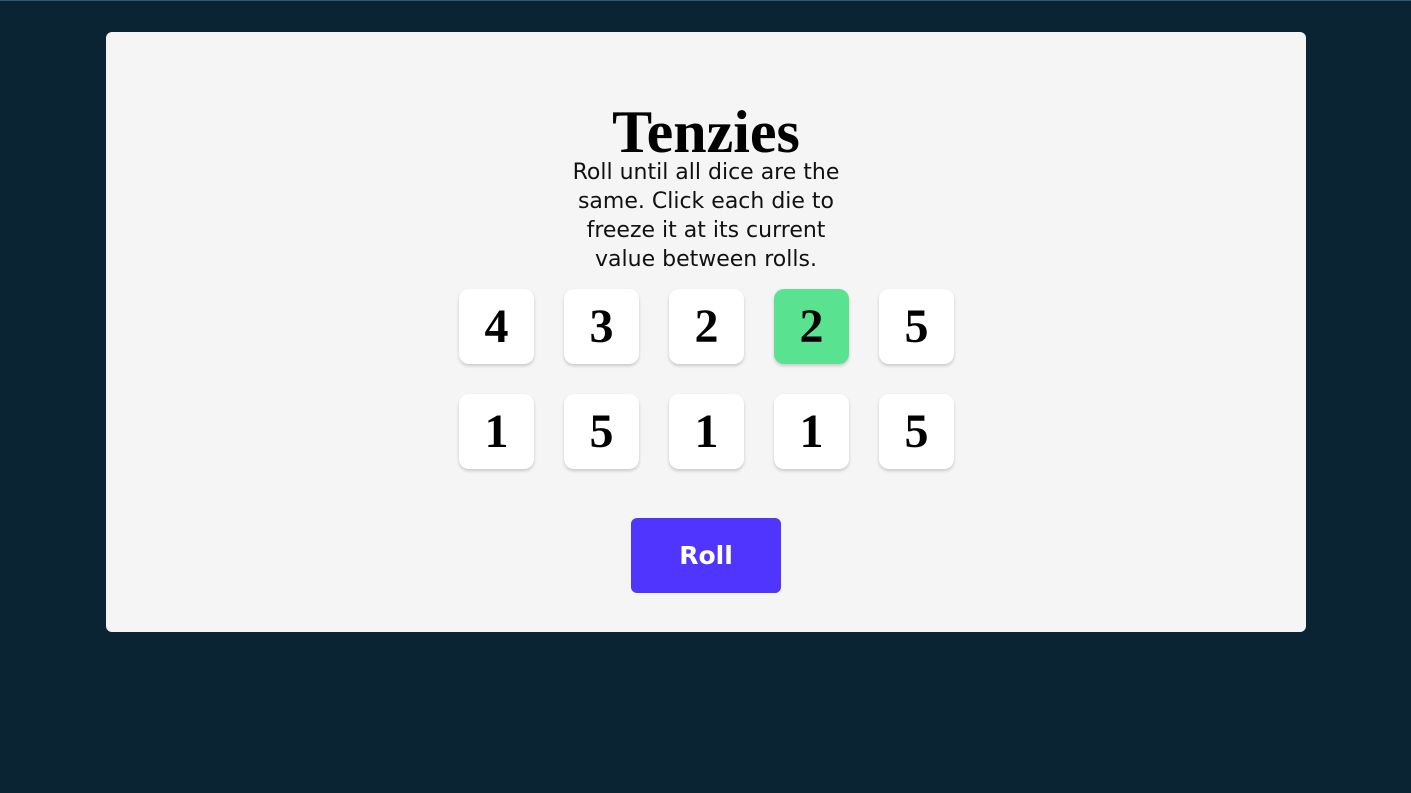 This screenshot has height=793, width=1411. I want to click on die-5: 5, so click(916, 326).